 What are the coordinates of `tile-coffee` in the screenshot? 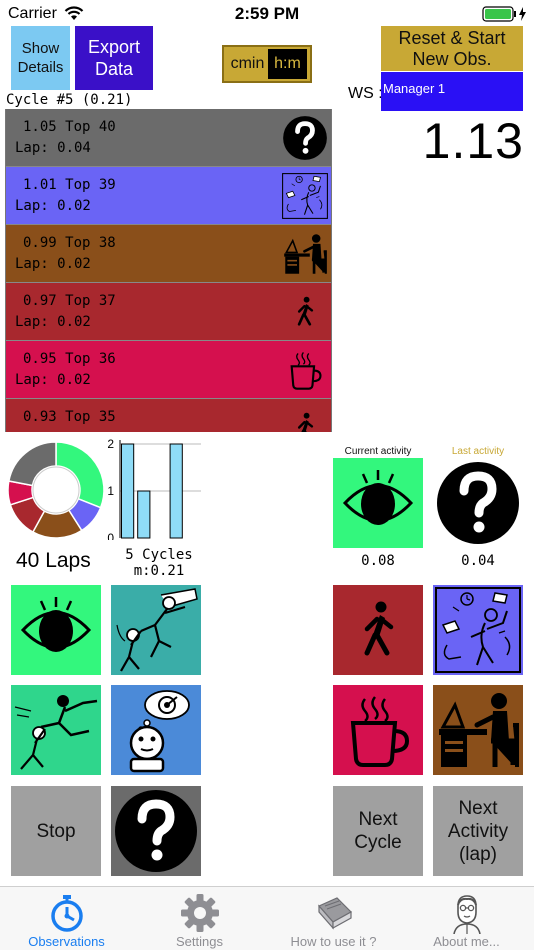 It's located at (378, 730).